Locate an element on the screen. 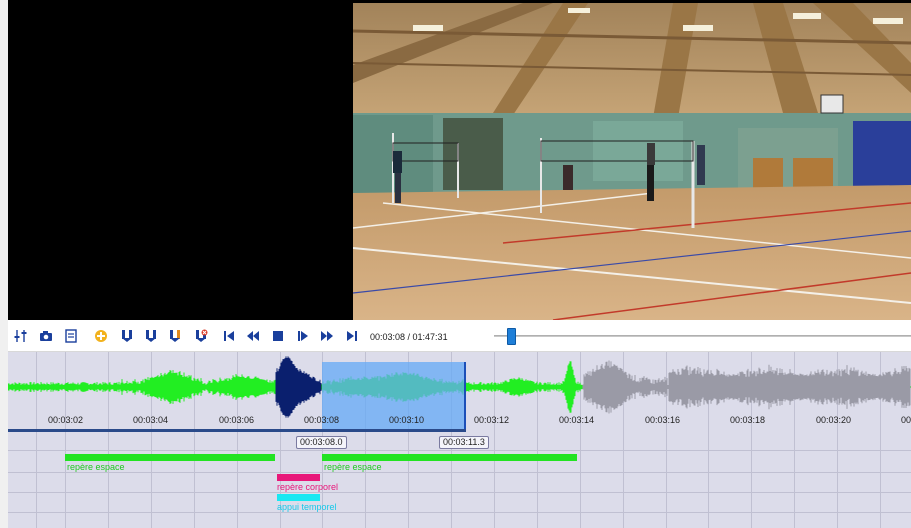  playback-progress-bar is located at coordinates (237, 430).